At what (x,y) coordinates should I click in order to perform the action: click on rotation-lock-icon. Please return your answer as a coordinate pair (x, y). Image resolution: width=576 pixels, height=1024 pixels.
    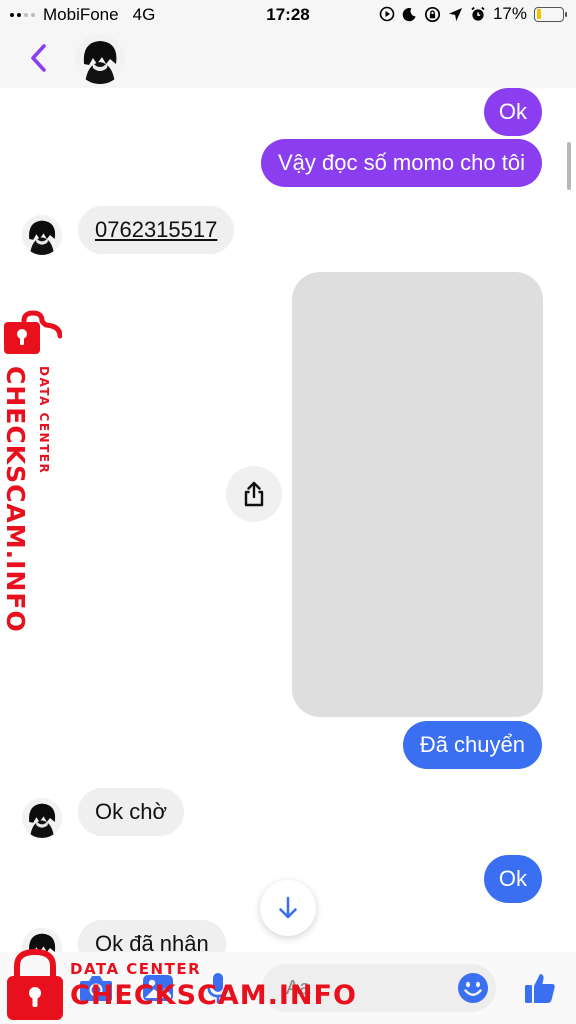
    Looking at the image, I should click on (432, 14).